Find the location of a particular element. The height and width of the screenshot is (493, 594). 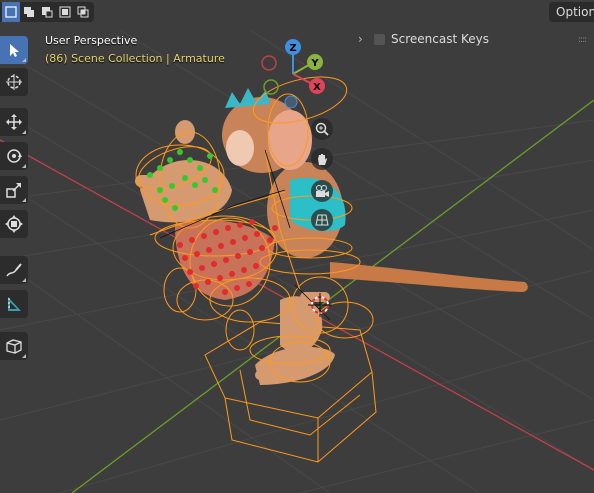

collection-info-label: (86) Scene Collection | Armature is located at coordinates (135, 58).